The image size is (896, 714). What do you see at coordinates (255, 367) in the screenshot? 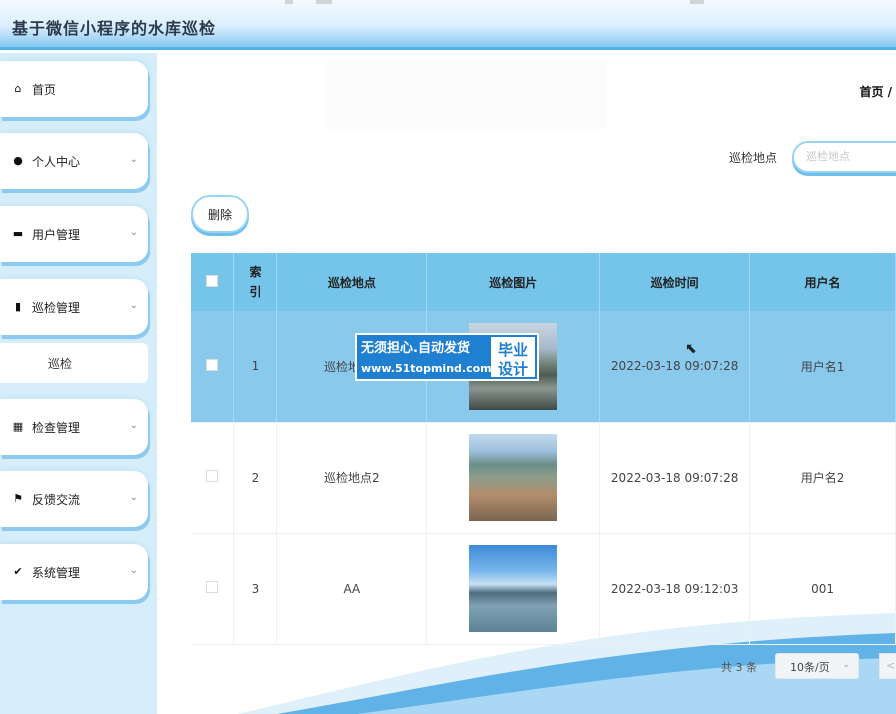
I see `index-cell: 1` at bounding box center [255, 367].